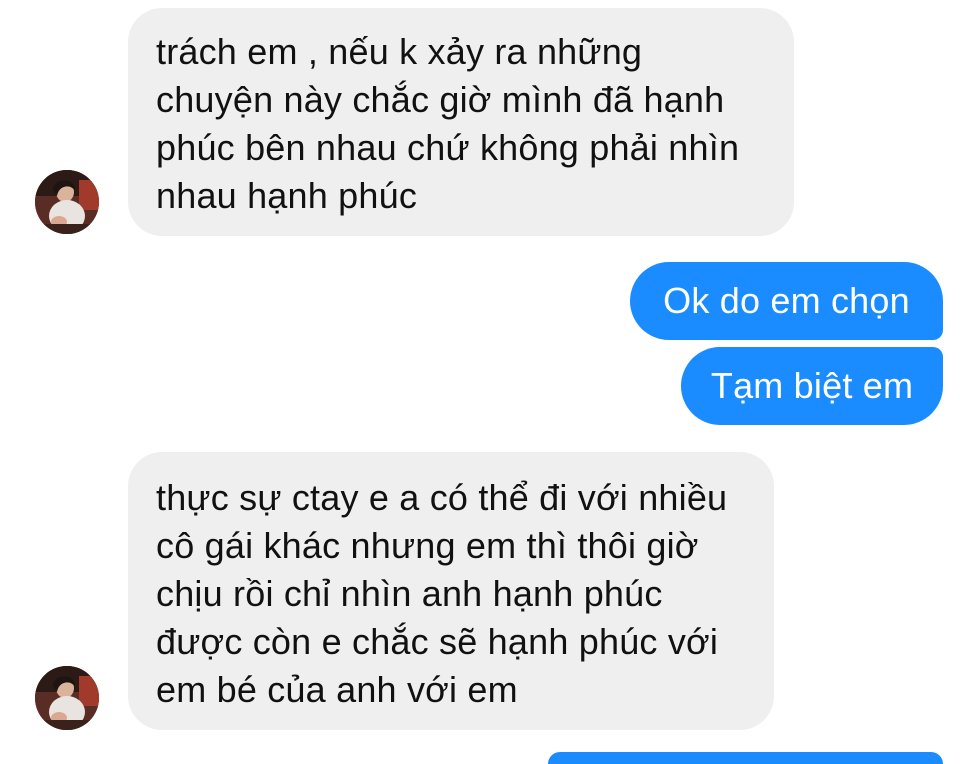 Image resolution: width=960 pixels, height=764 pixels. Describe the element at coordinates (448, 147) in the screenshot. I see `message-text-line: phúc bên nhau chứ không phải nhìn` at that location.